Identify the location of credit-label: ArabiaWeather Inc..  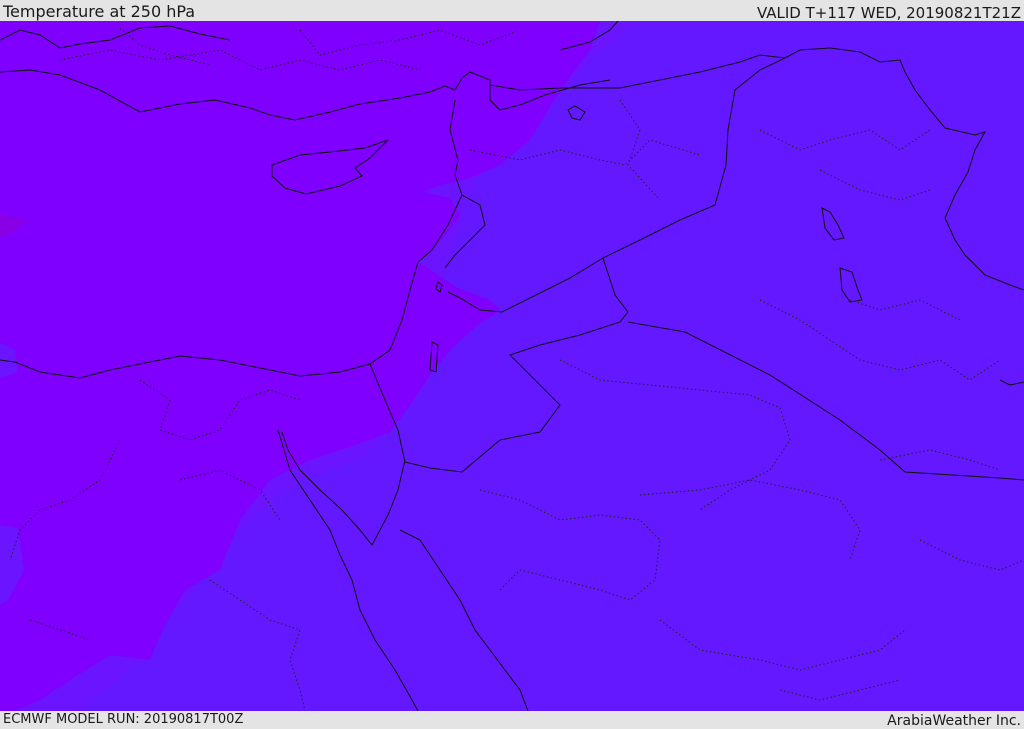
(954, 721).